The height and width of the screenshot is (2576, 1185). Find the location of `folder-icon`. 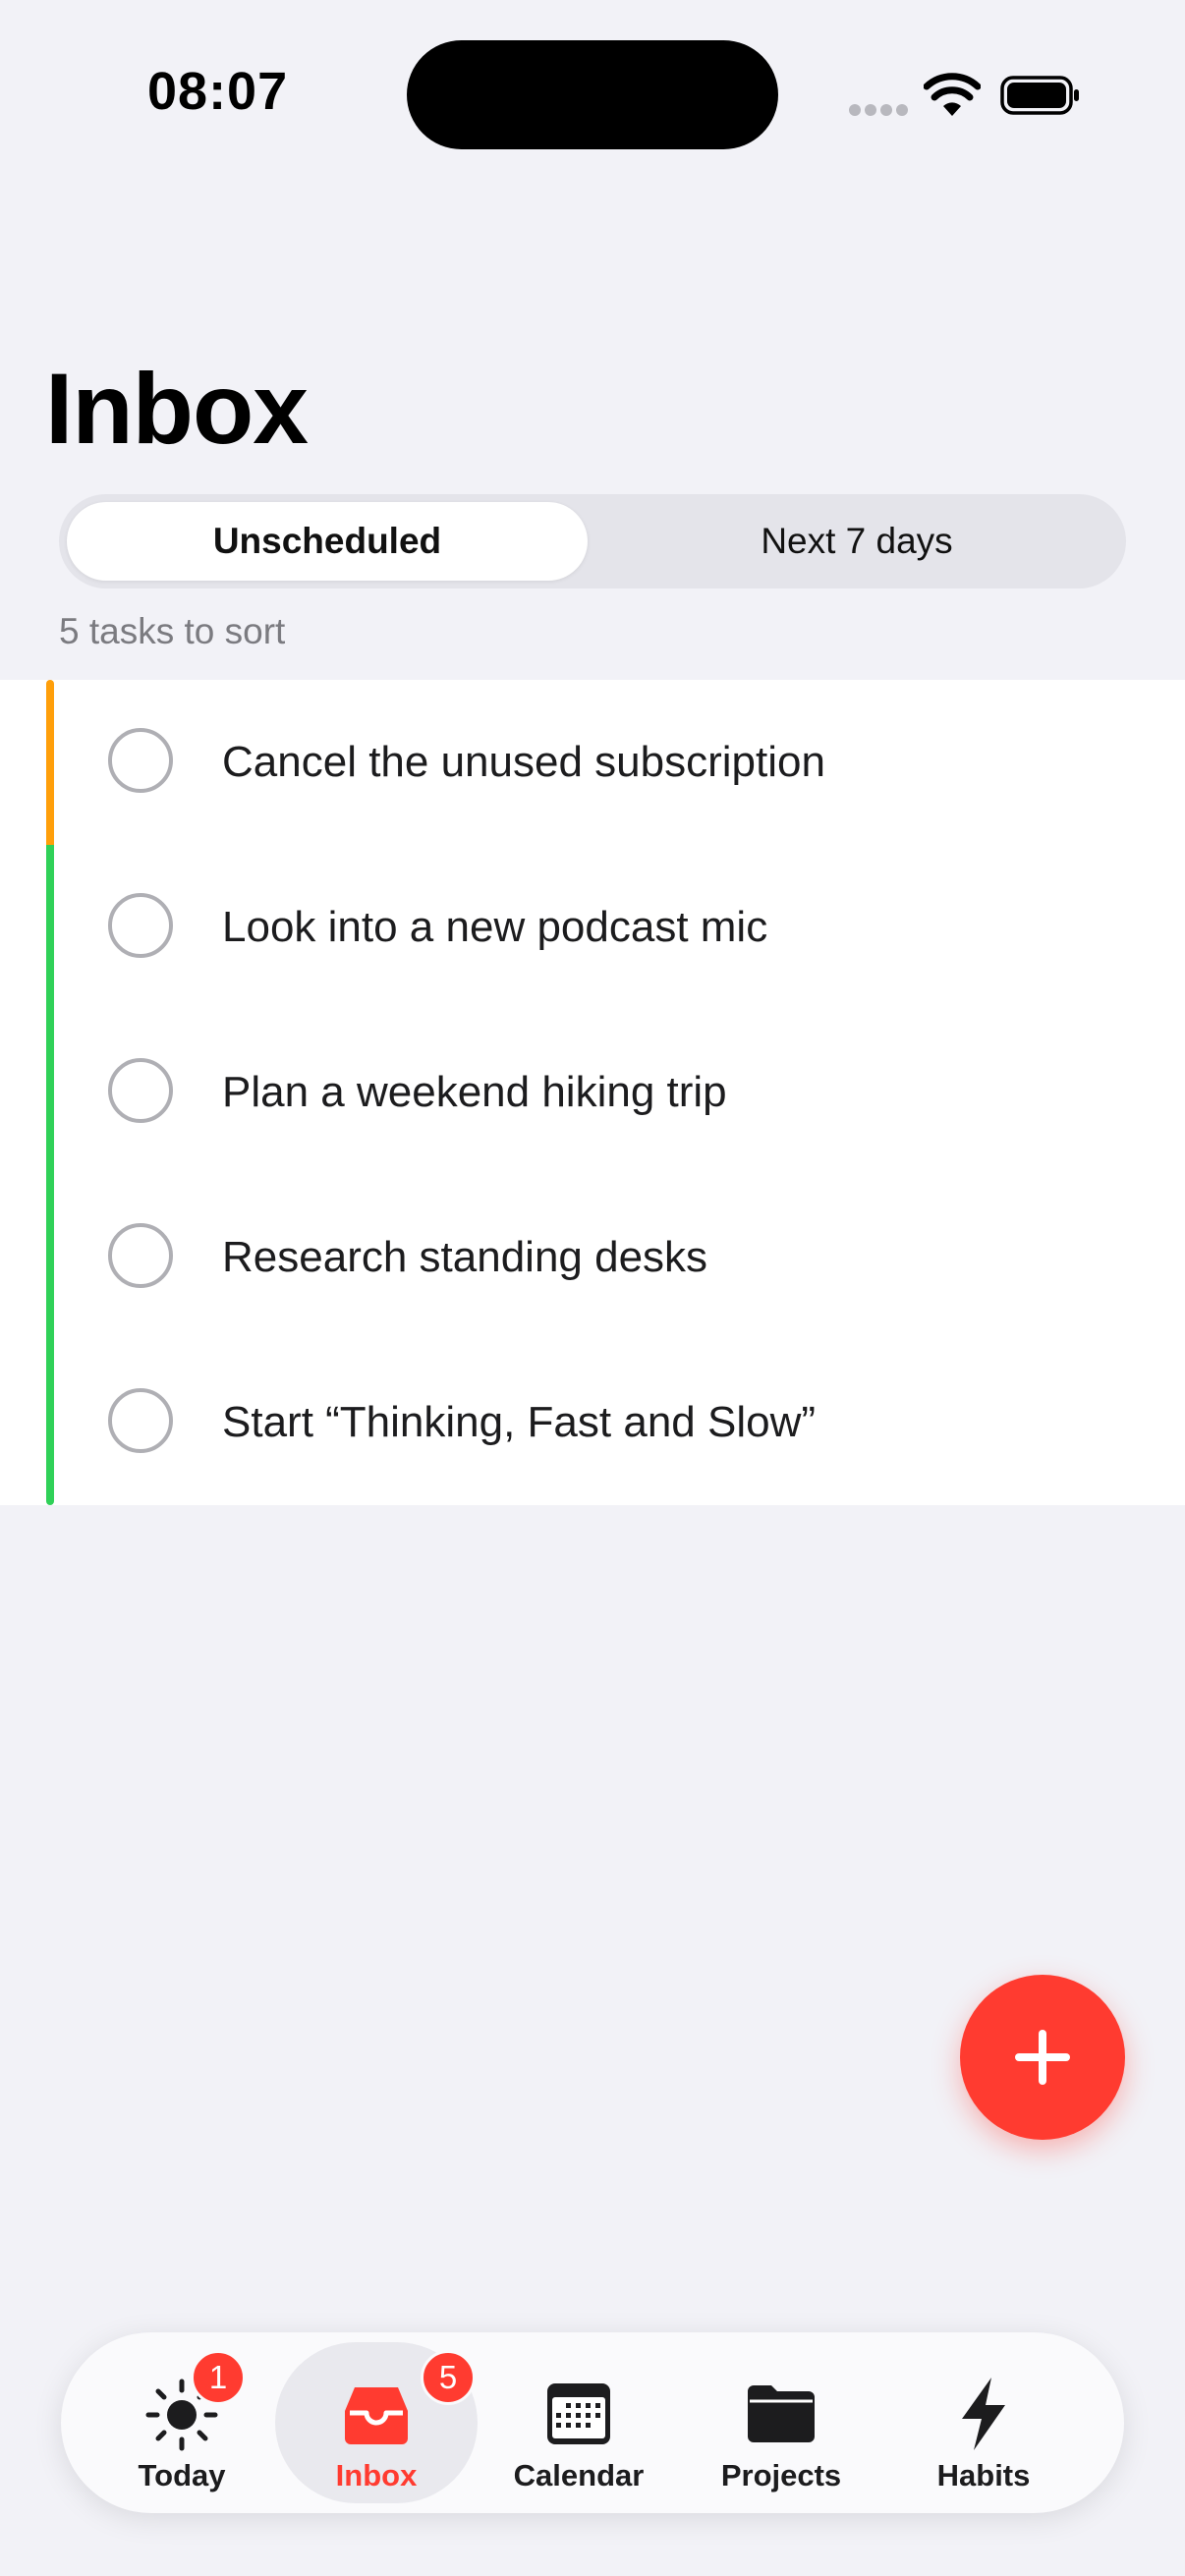

folder-icon is located at coordinates (782, 2413).